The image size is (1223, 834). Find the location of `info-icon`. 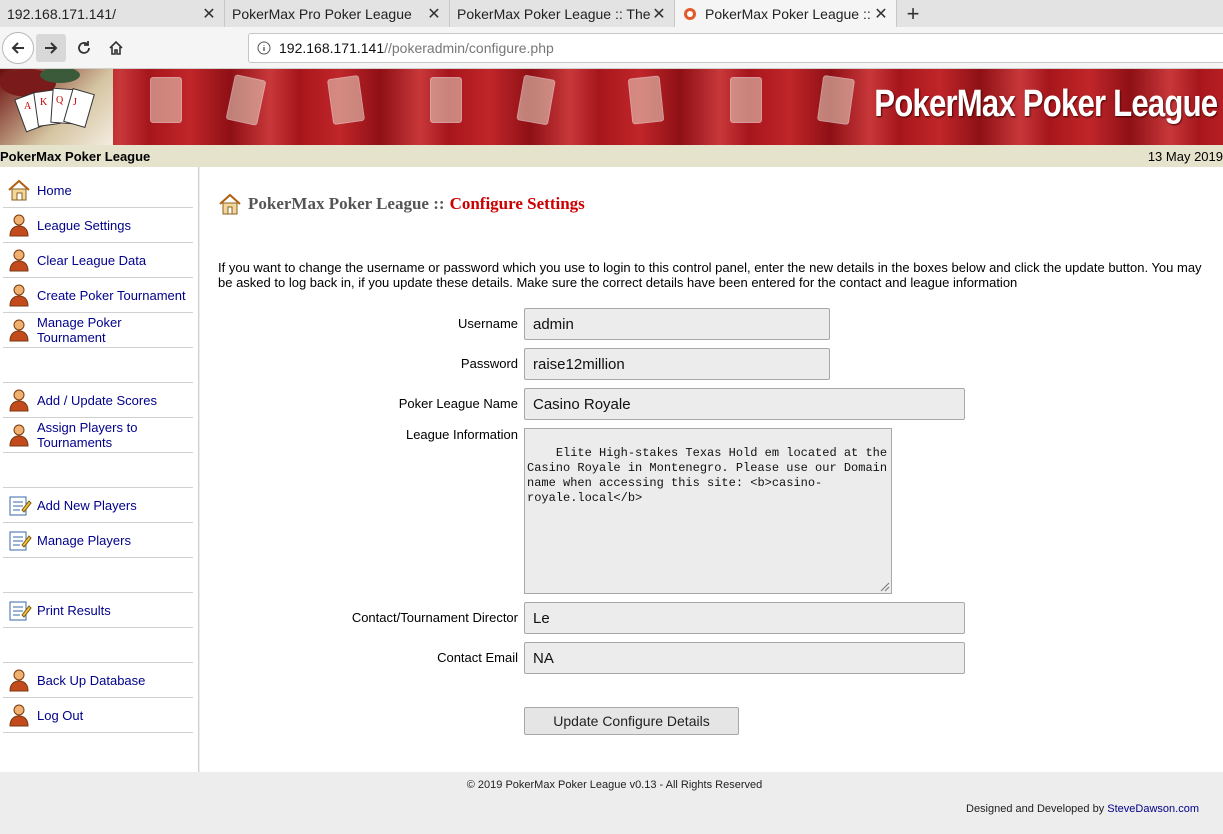

info-icon is located at coordinates (264, 48).